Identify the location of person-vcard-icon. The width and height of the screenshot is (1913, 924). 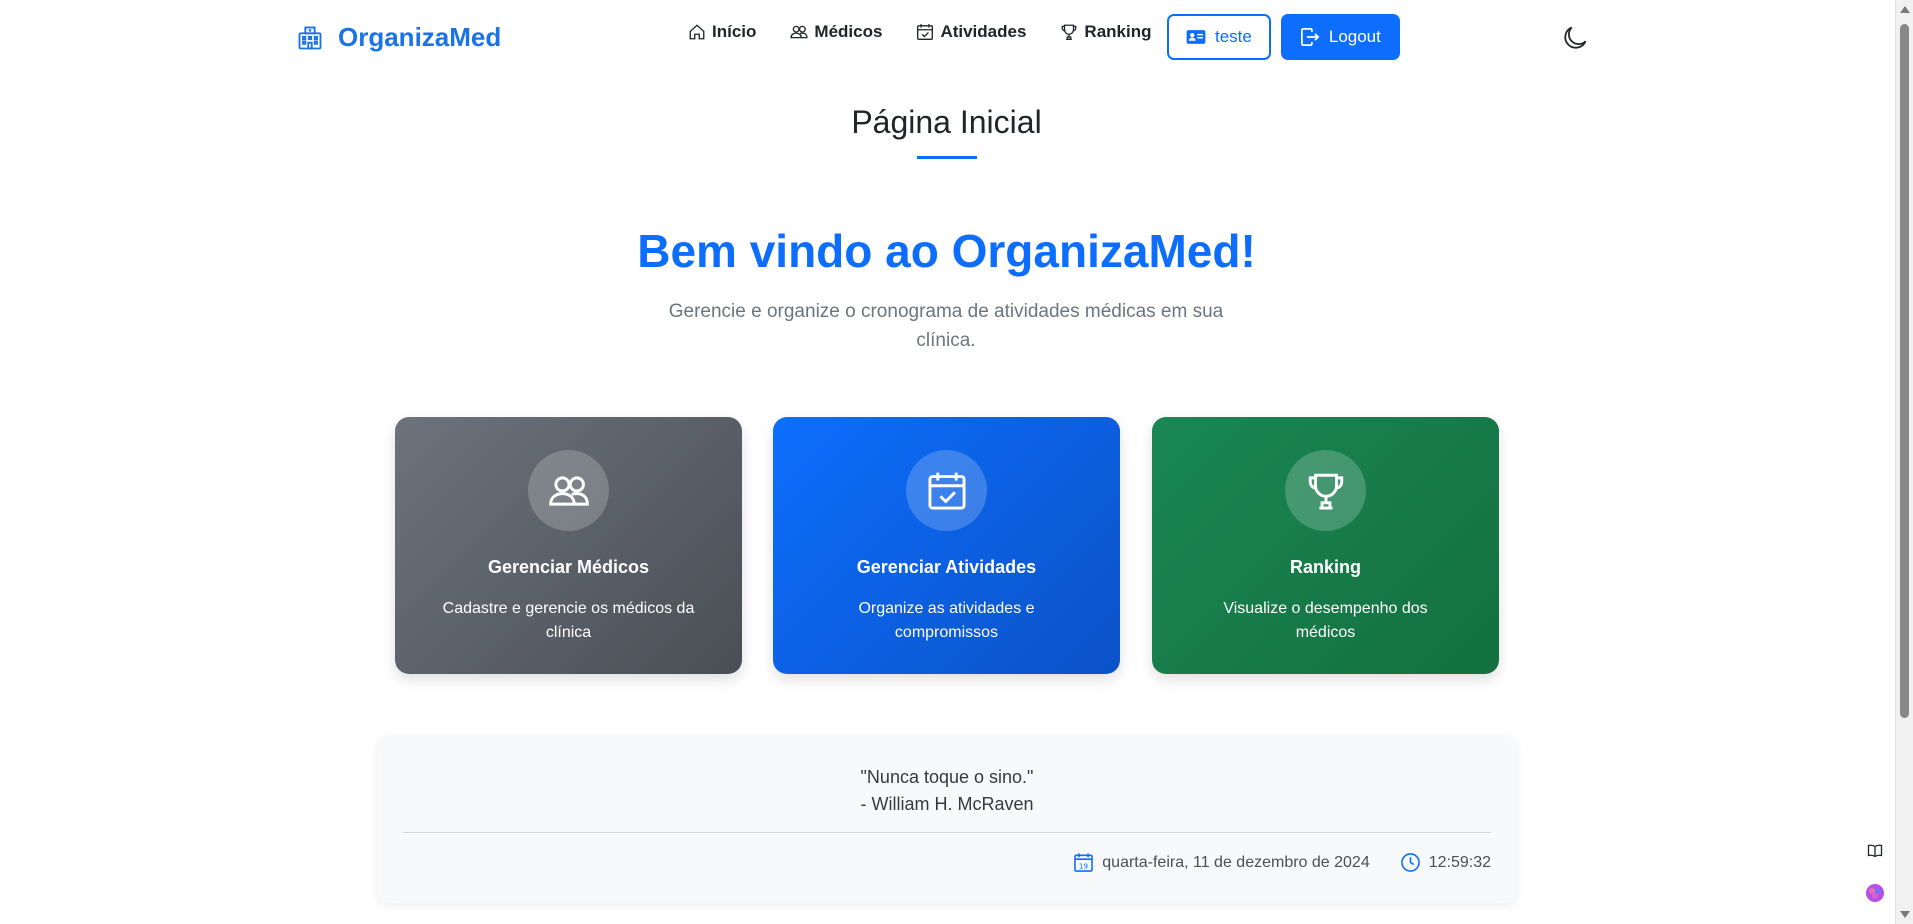
(1196, 37).